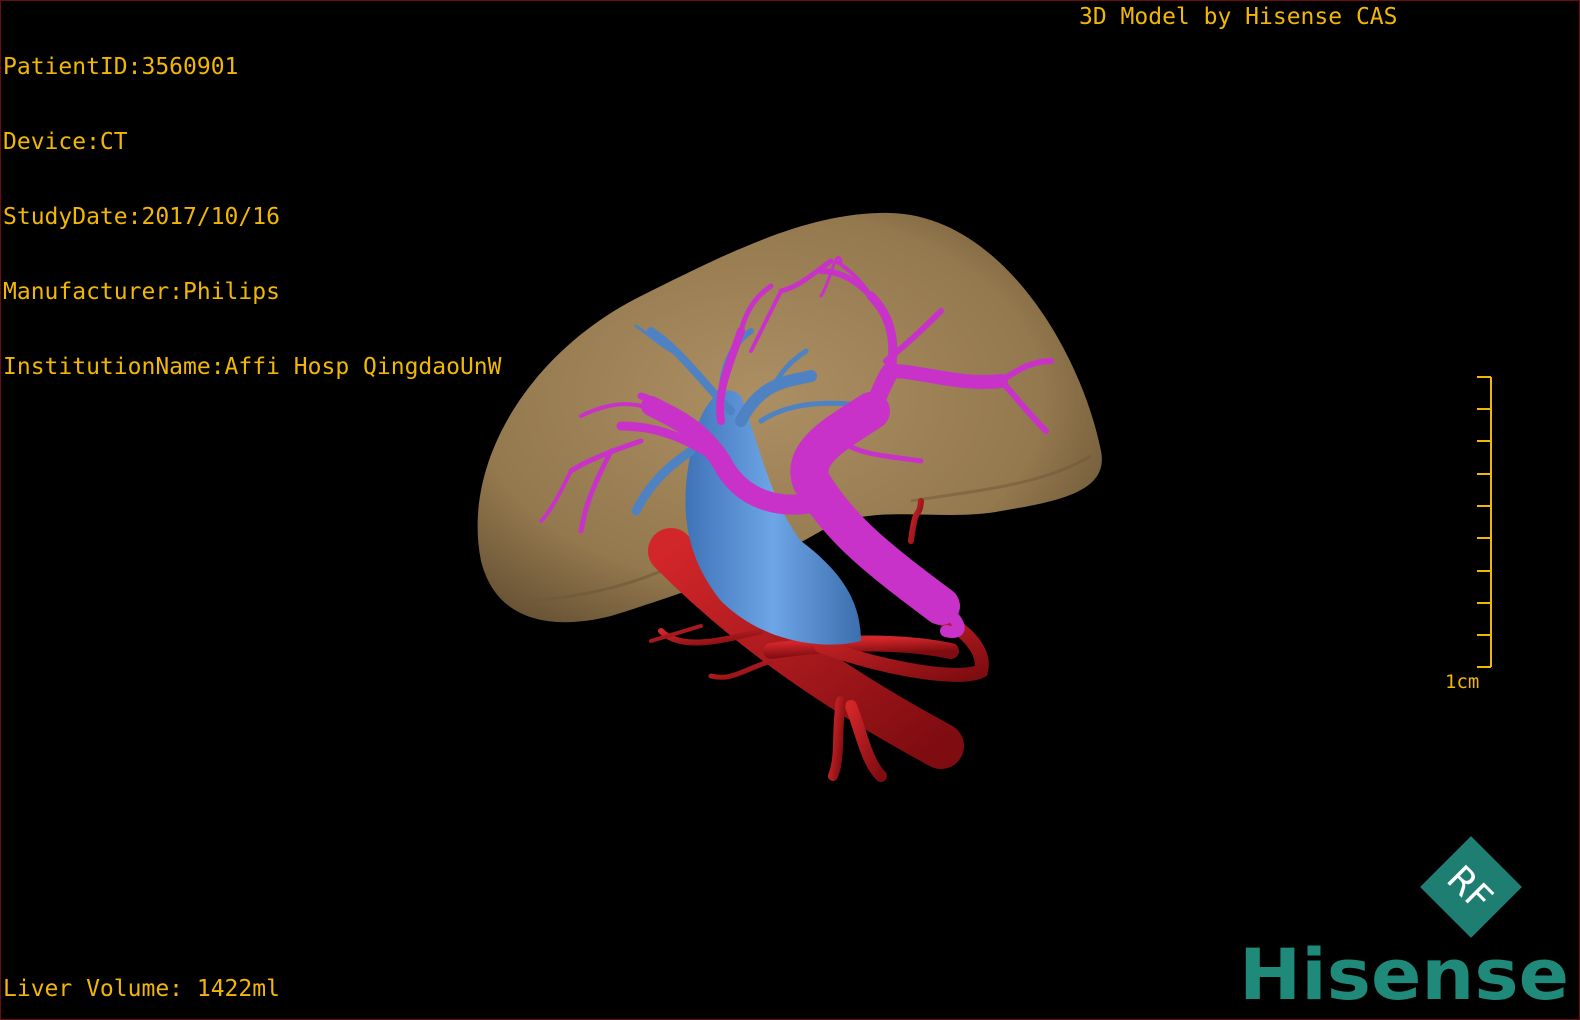  I want to click on manufacturer-text: Manufacturer:Philips, so click(141, 292).